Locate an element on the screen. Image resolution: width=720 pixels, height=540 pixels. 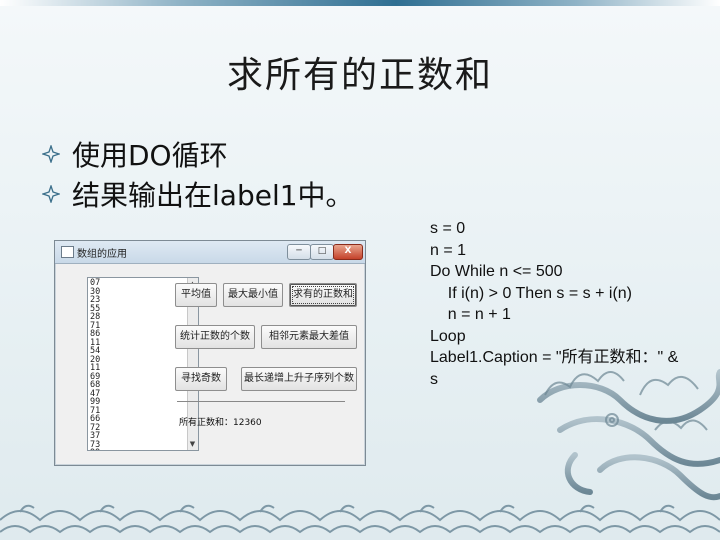
result-label: 所有正数和：12360 is located at coordinates (220, 423).